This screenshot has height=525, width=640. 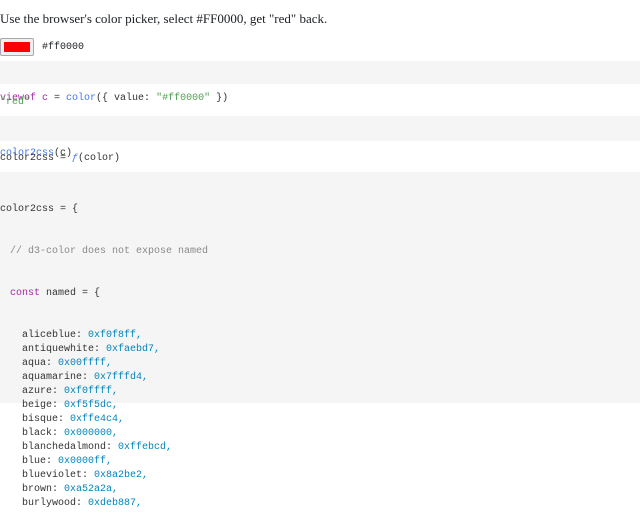 What do you see at coordinates (15, 102) in the screenshot?
I see `cell-output-red: "red"` at bounding box center [15, 102].